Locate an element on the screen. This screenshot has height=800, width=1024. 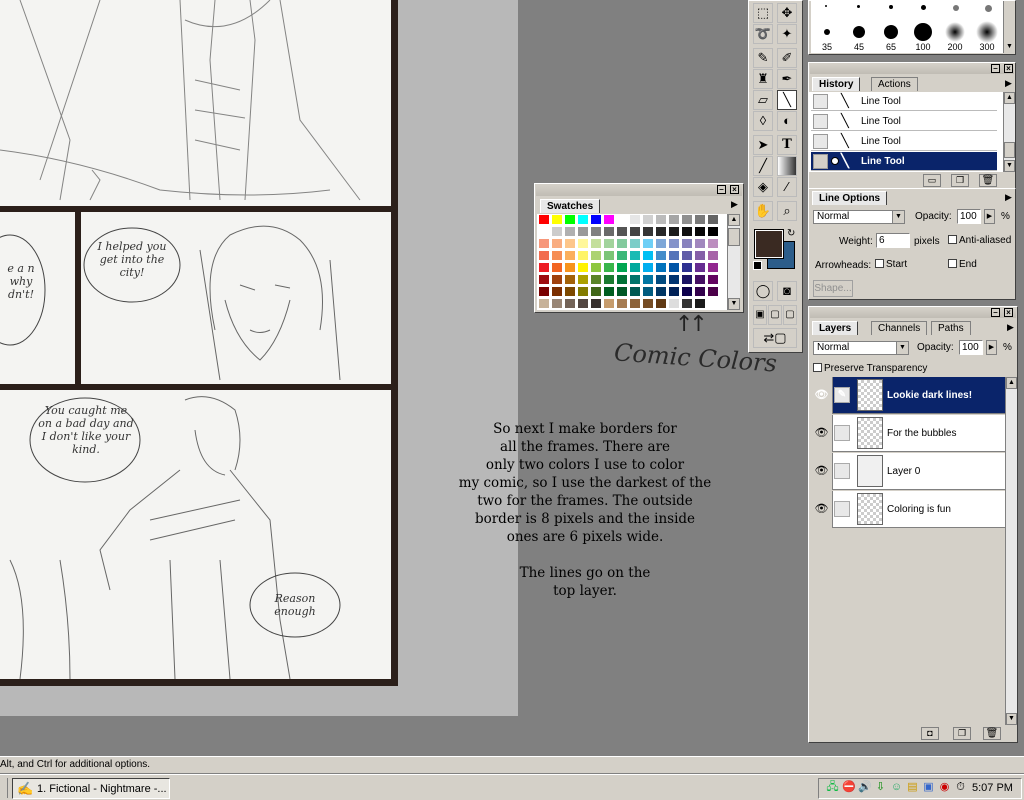
line-tool-icon: ╲ is located at coordinates (787, 100).